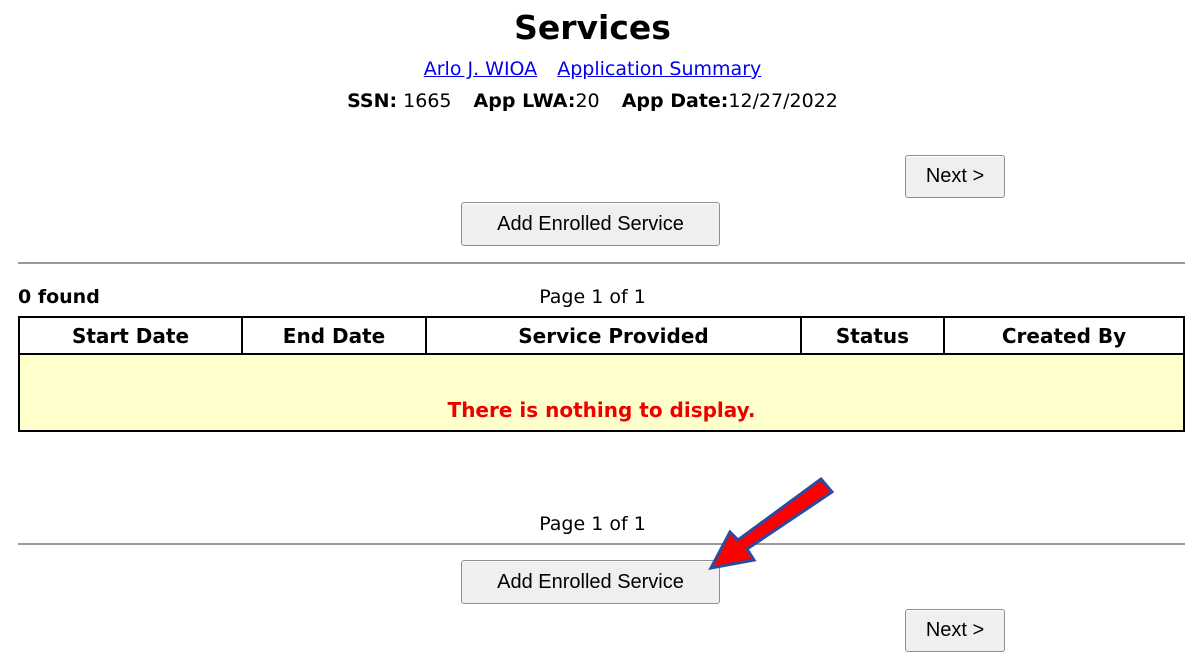  I want to click on red-arrow-annotation-icon, so click(771, 523).